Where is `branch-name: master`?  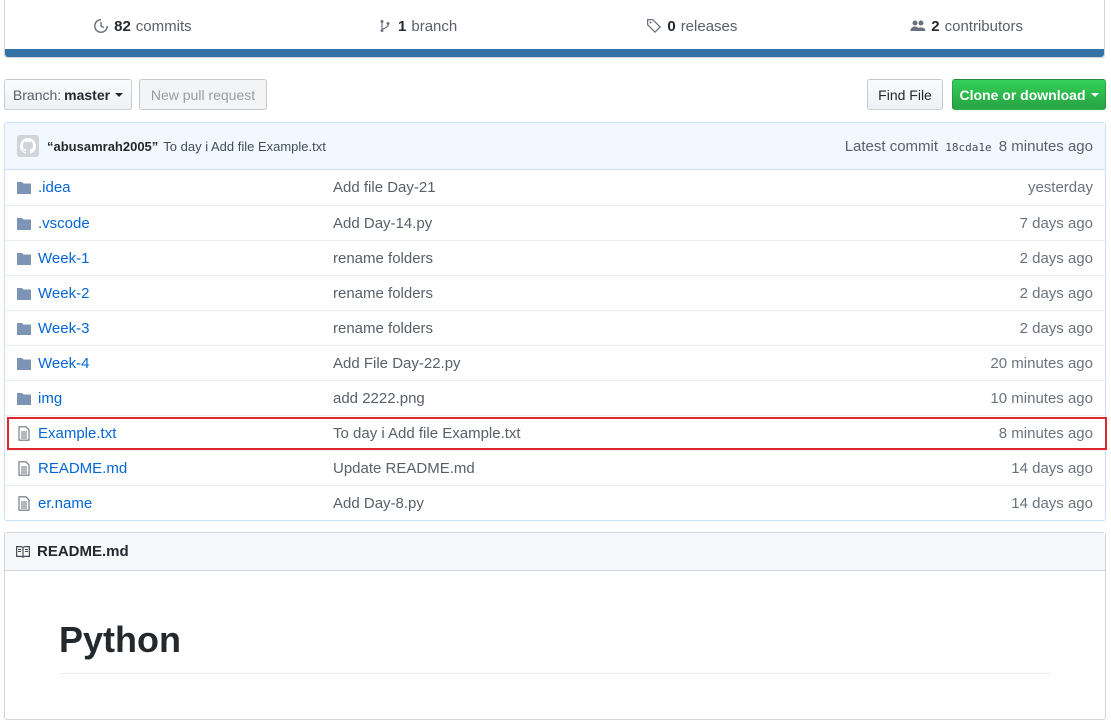
branch-name: master is located at coordinates (87, 94).